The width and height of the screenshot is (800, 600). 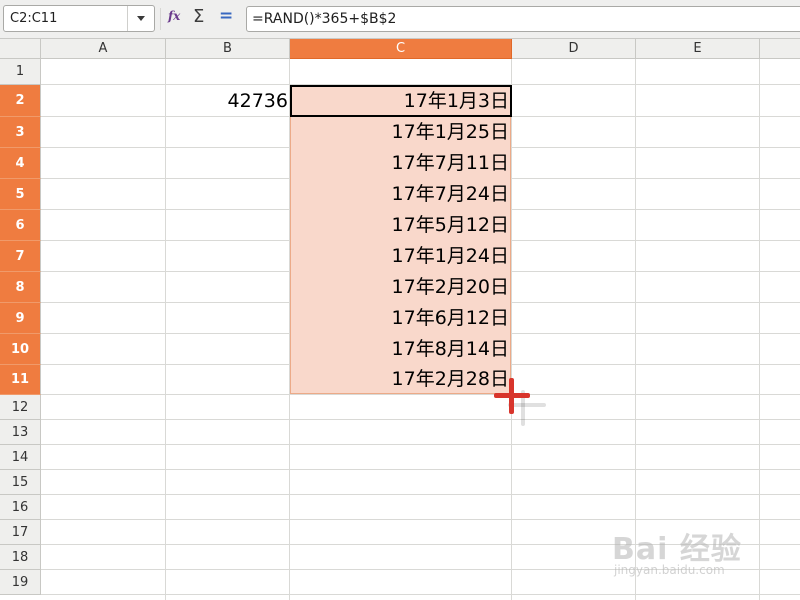 I want to click on function-wizard-icon: fx, so click(x=174, y=16).